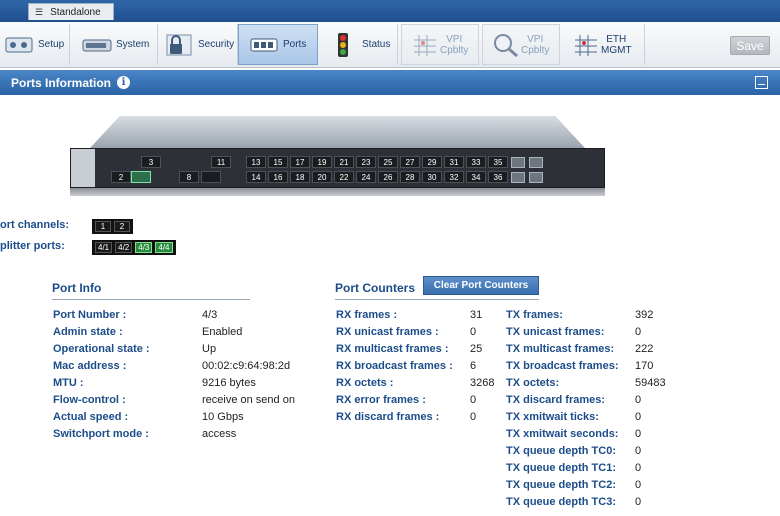 Image resolution: width=780 pixels, height=516 pixels. What do you see at coordinates (198, 44) in the screenshot?
I see `toolbar-security-button: Security` at bounding box center [198, 44].